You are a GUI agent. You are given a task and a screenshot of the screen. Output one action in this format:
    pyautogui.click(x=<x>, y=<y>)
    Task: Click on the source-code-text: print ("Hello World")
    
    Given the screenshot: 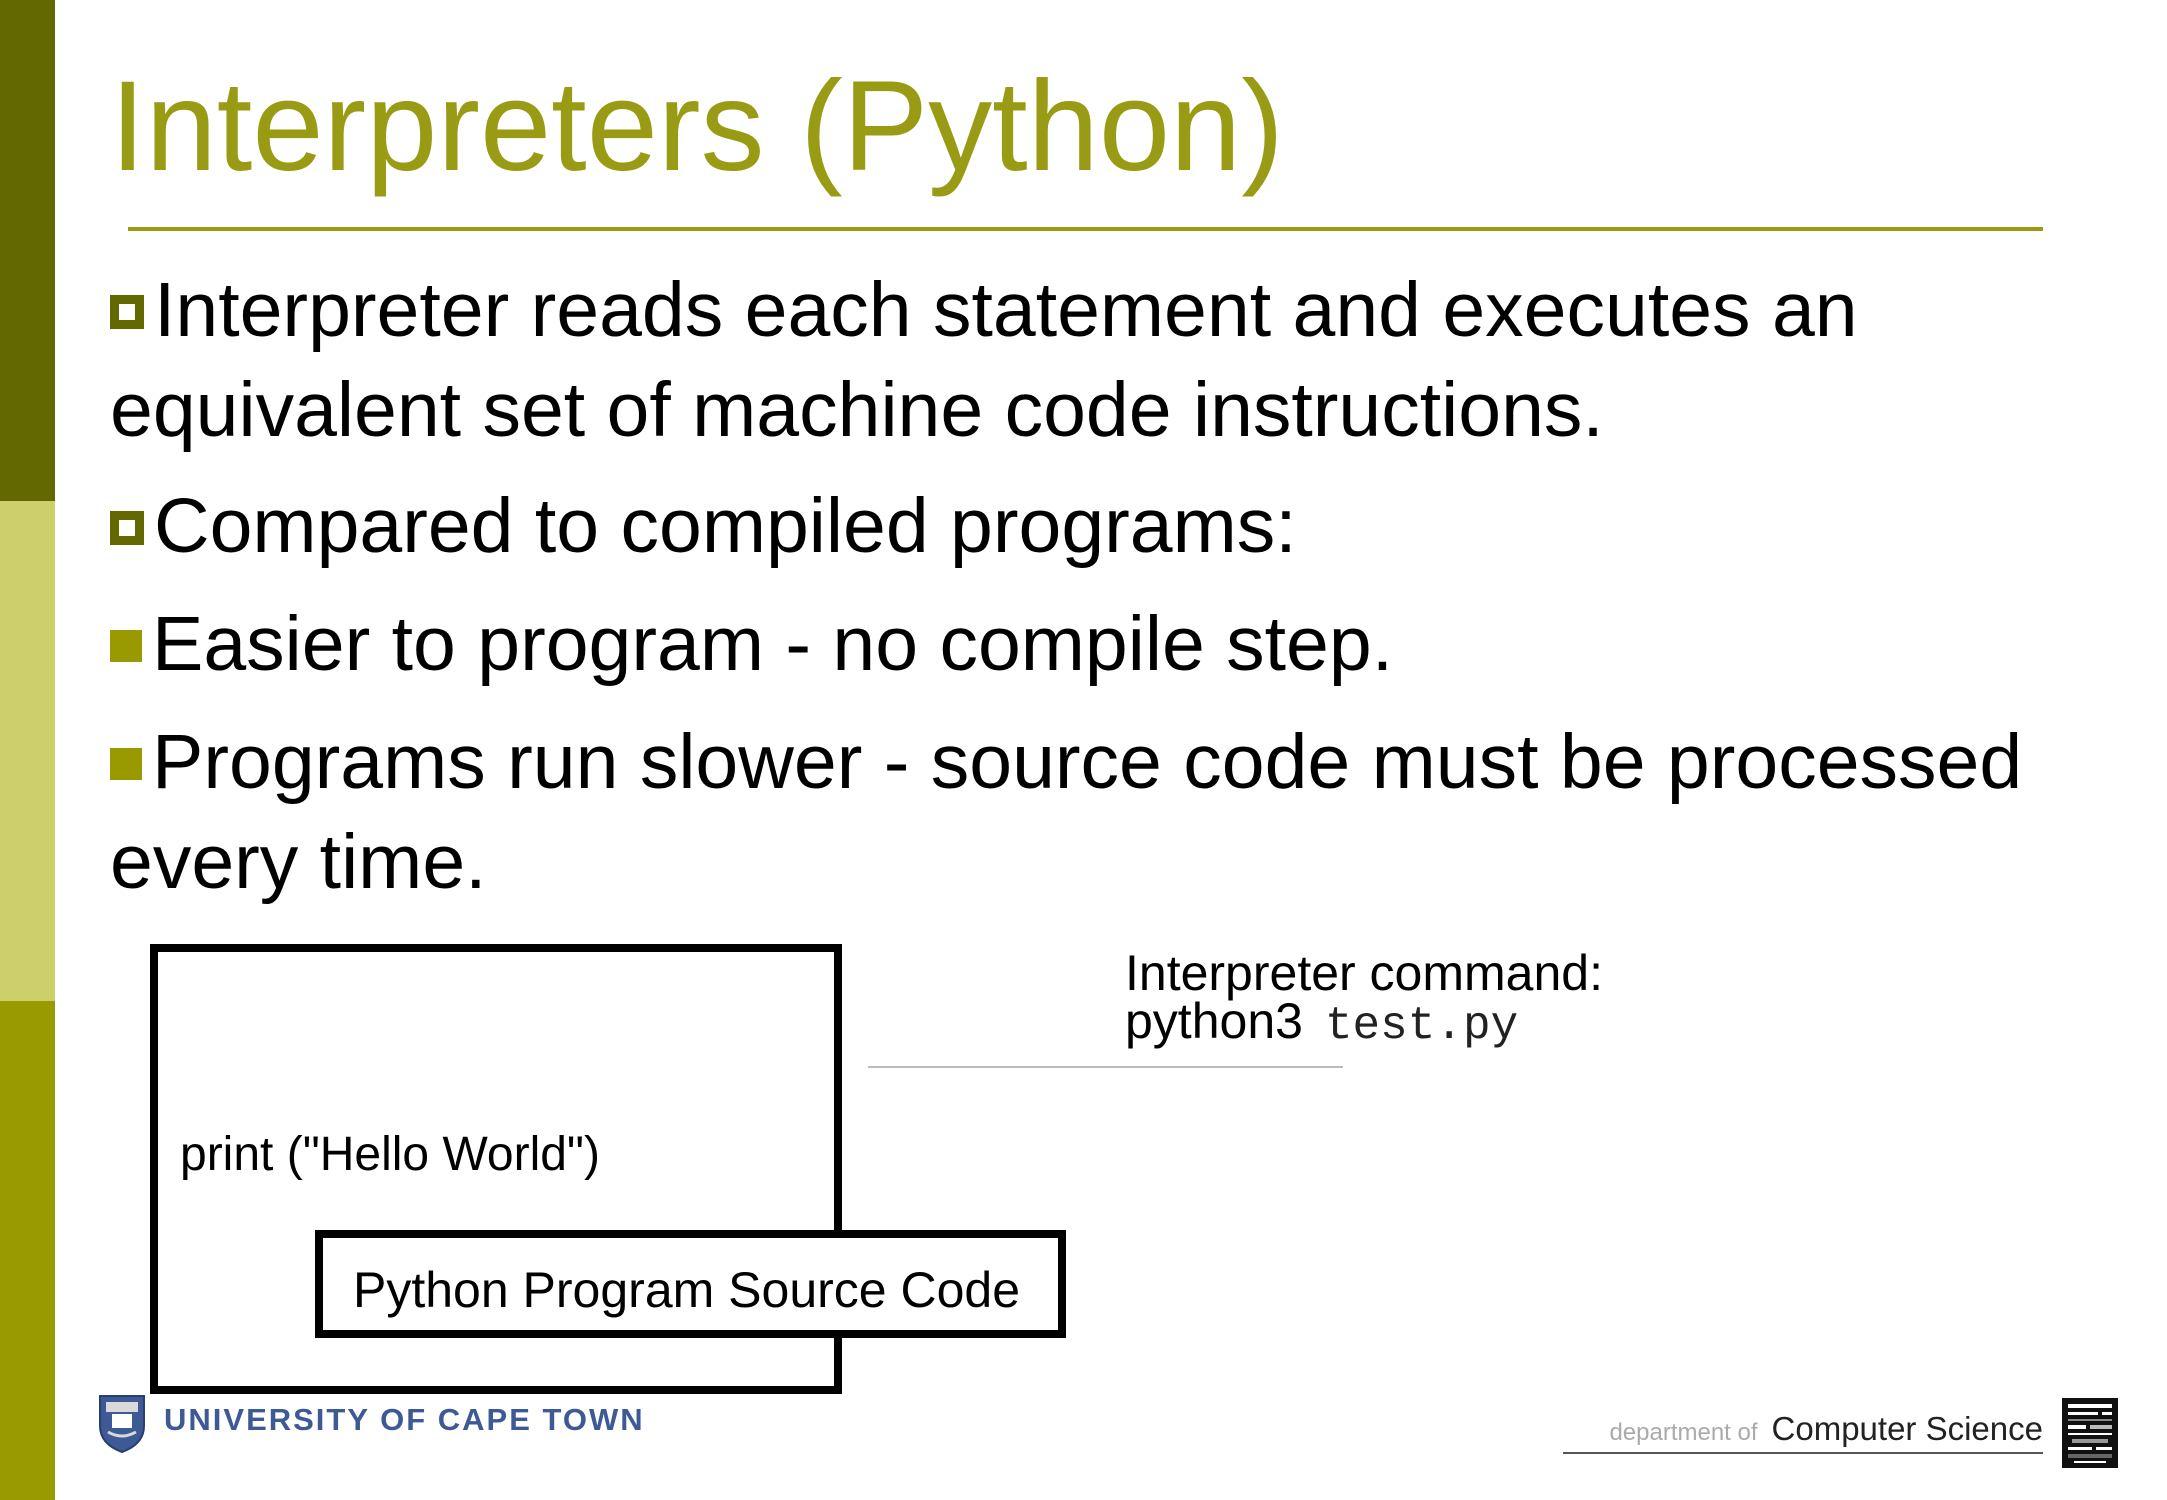 What is the action you would take?
    pyautogui.click(x=390, y=1154)
    